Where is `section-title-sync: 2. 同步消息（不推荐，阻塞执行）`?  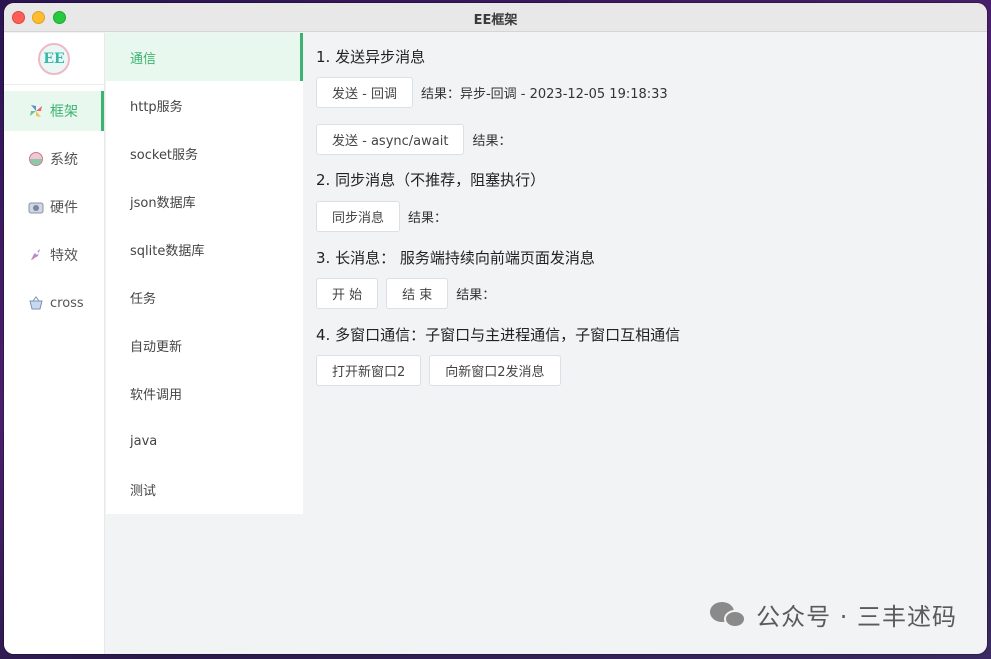
section-title-sync: 2. 同步消息（不推荐，阻塞执行） is located at coordinates (431, 180).